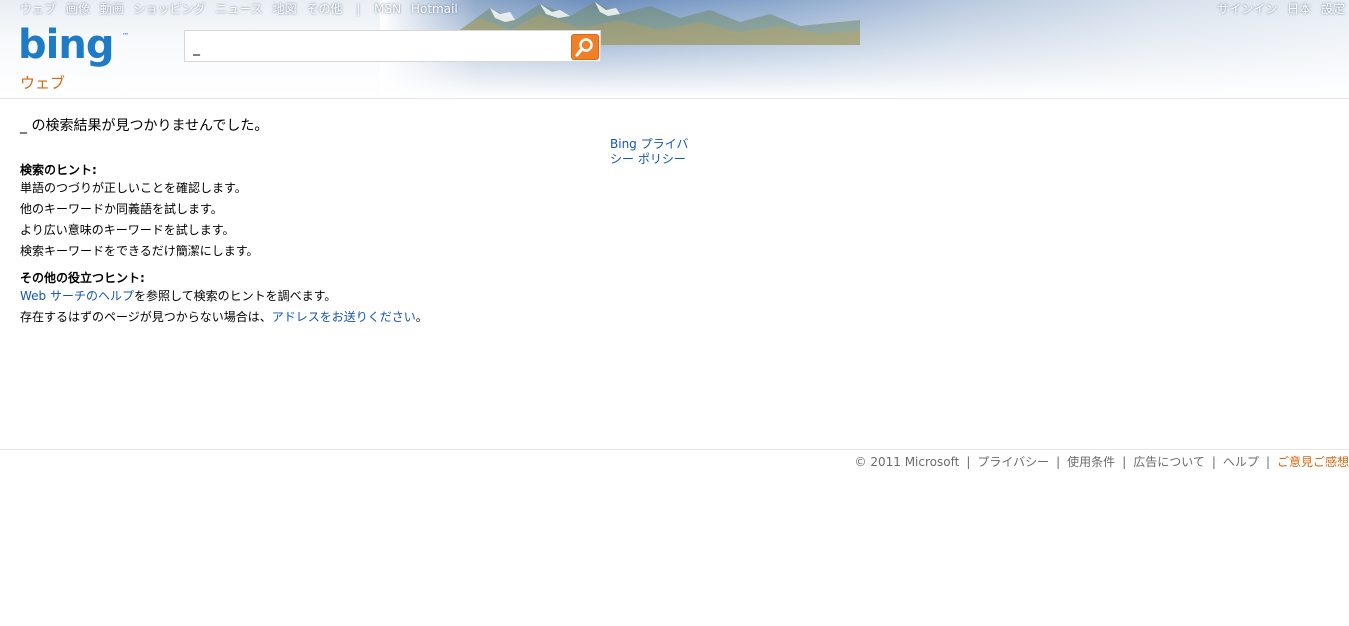  What do you see at coordinates (344, 317) in the screenshot?
I see `submit-address-link: アドレスをお送りください` at bounding box center [344, 317].